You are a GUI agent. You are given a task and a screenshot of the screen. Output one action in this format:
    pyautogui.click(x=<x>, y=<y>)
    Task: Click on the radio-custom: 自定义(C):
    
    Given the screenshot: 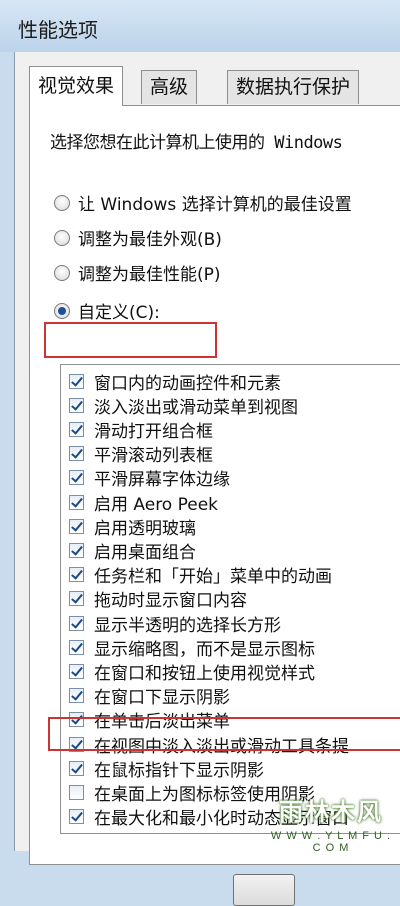 What is the action you would take?
    pyautogui.click(x=107, y=310)
    